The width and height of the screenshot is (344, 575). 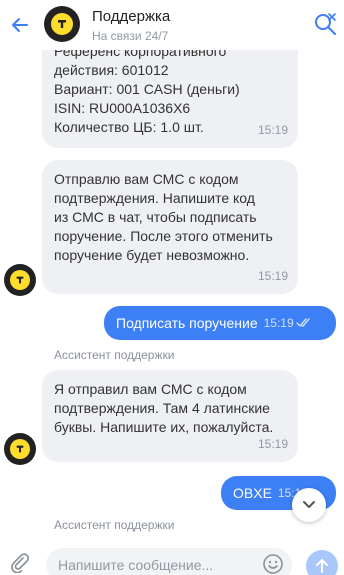 I want to click on scroll-down-button, so click(x=309, y=505).